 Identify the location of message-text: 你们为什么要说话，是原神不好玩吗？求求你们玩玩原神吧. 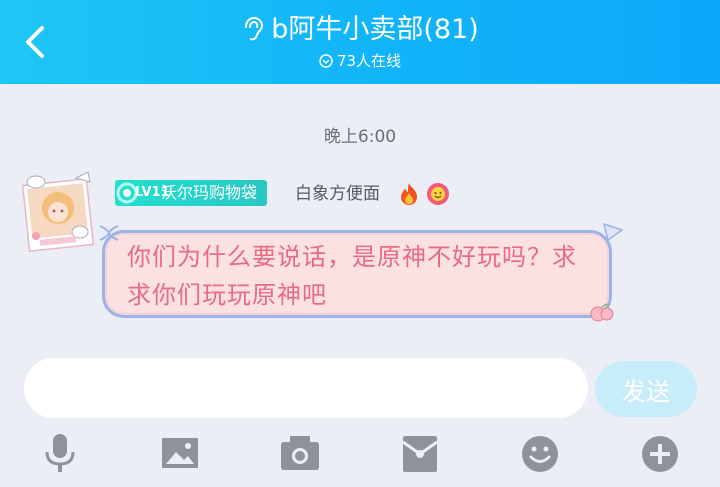
(352, 276).